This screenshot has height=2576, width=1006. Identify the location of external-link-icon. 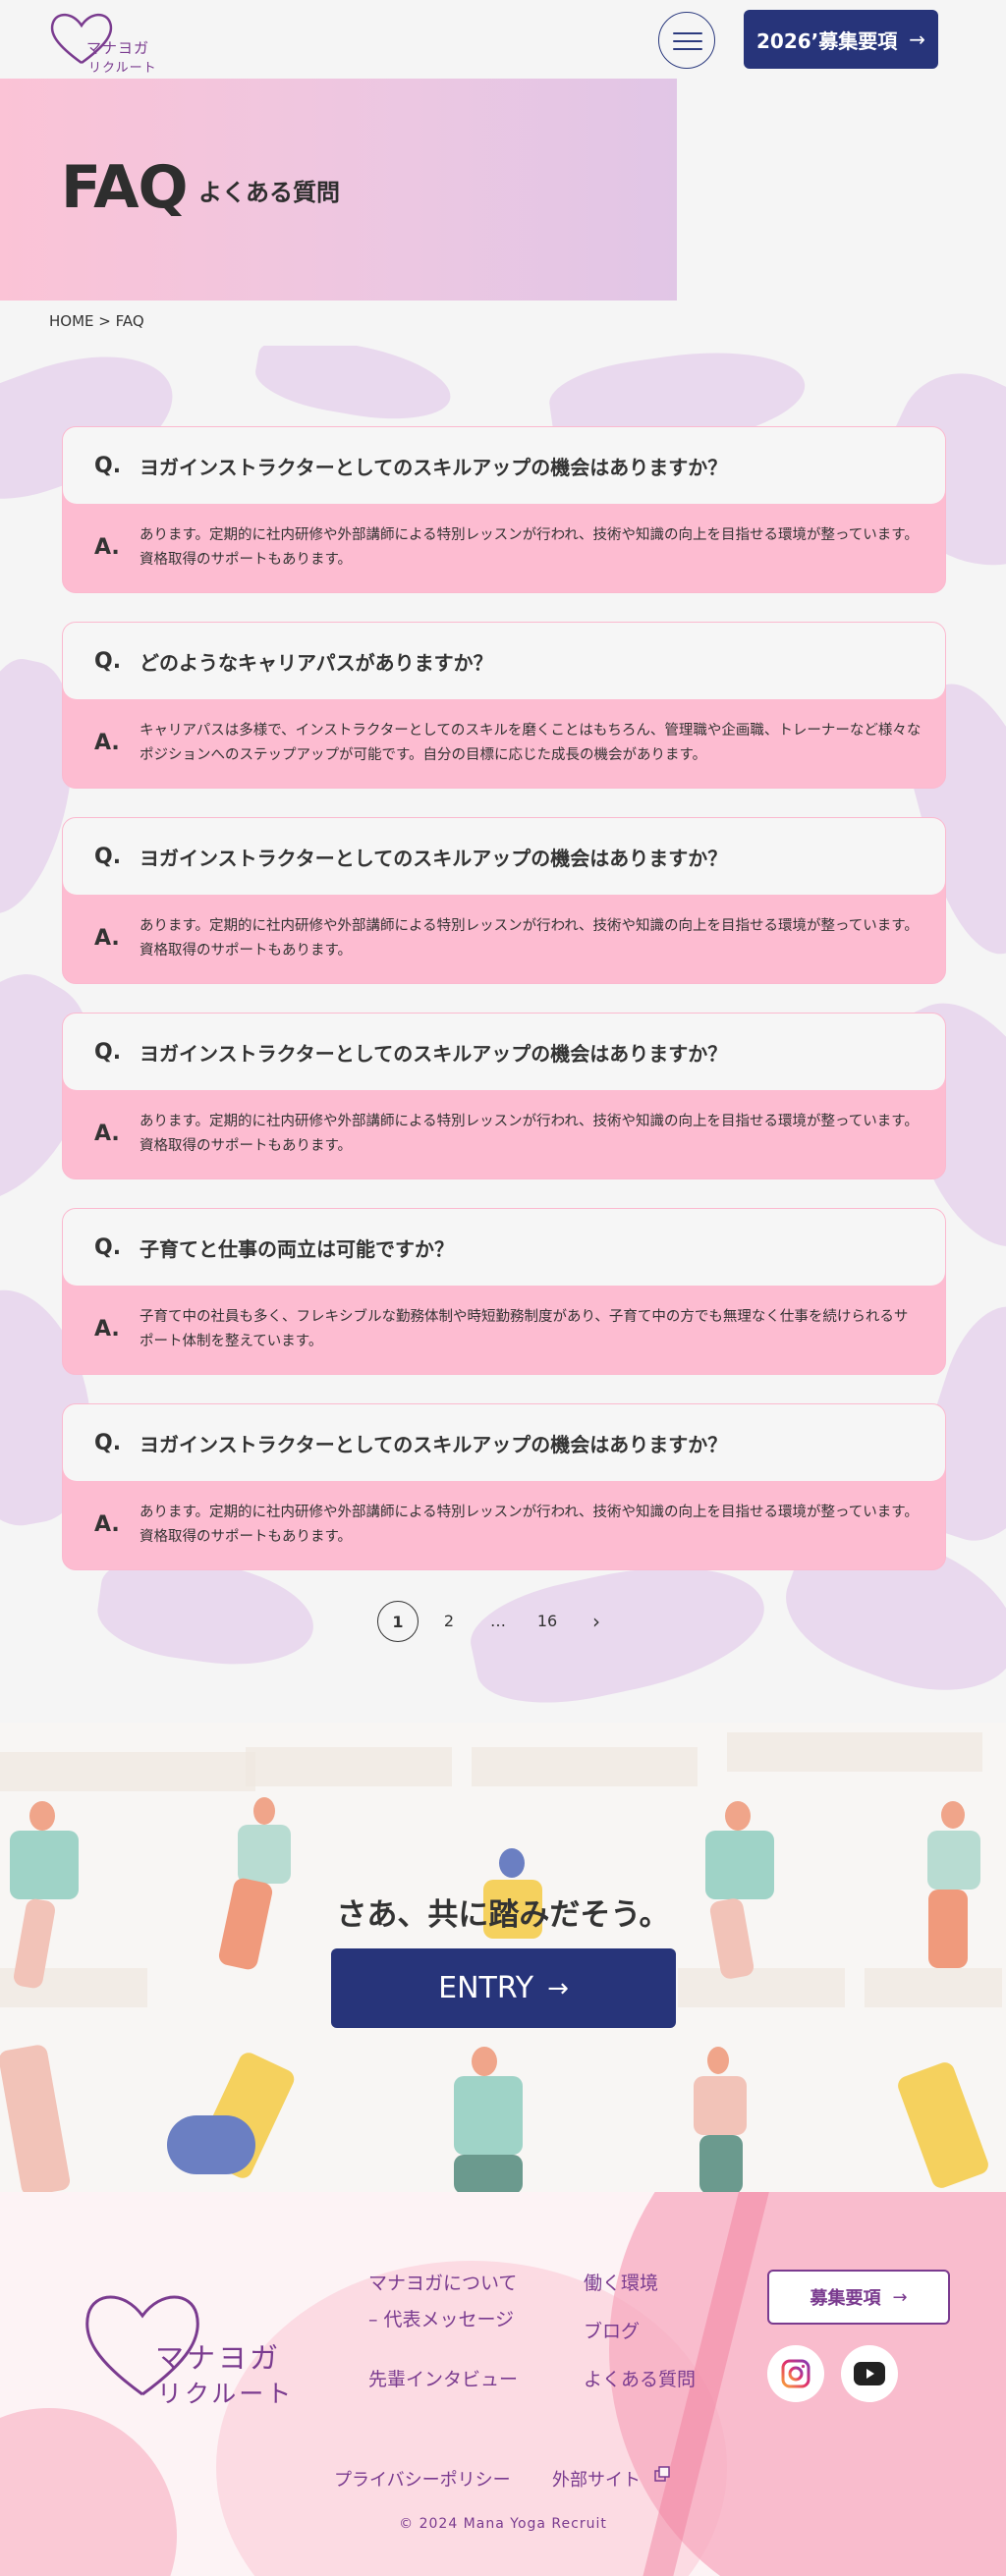
(661, 2474).